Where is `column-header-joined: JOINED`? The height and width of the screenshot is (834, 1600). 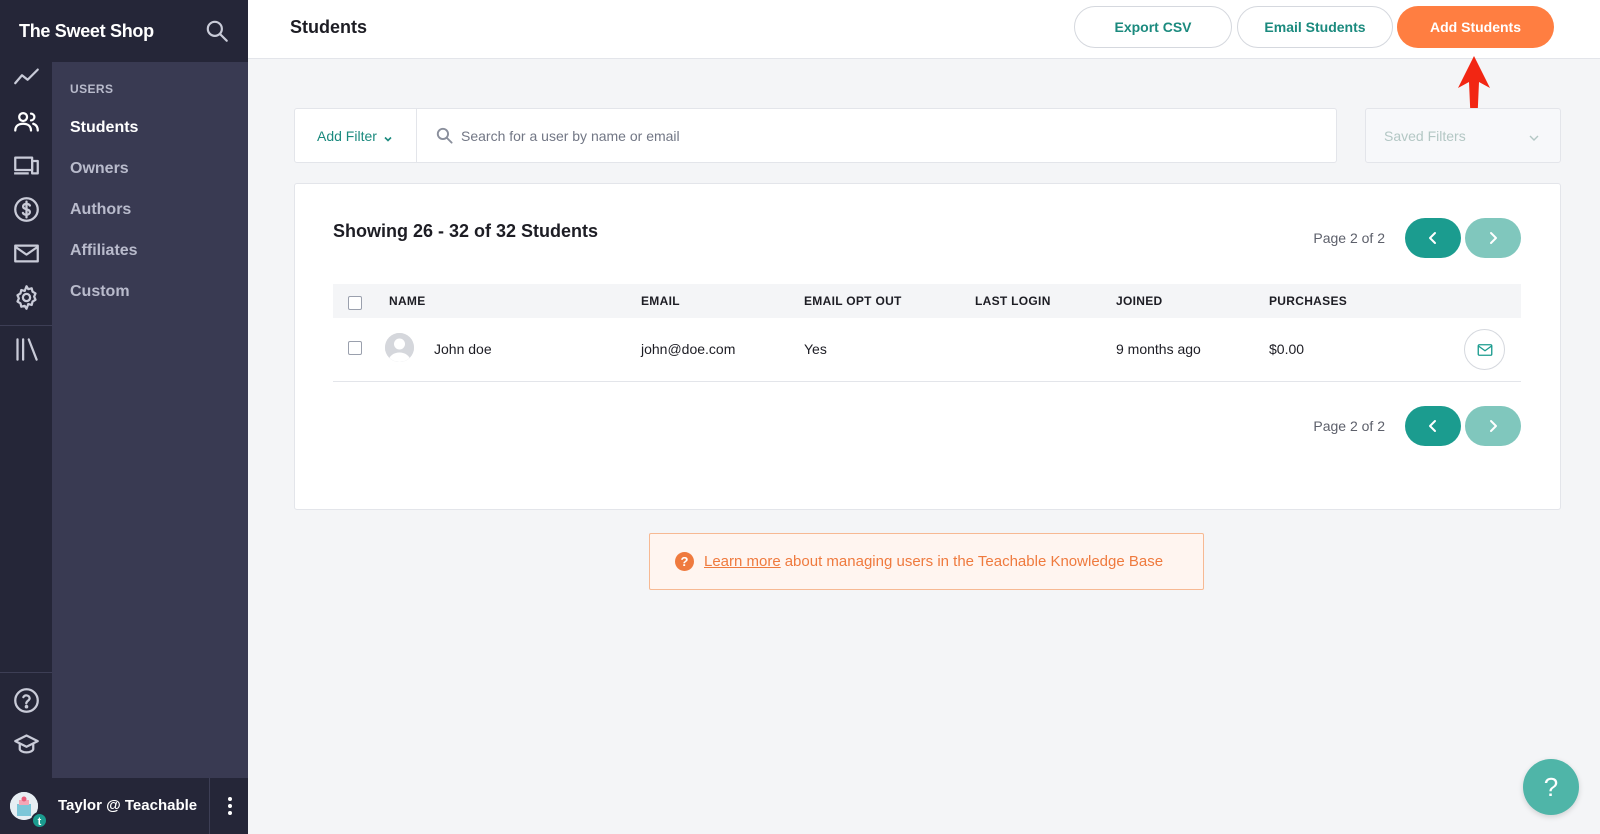
column-header-joined: JOINED is located at coordinates (1139, 301).